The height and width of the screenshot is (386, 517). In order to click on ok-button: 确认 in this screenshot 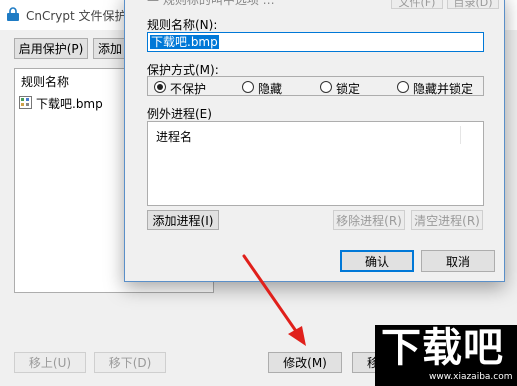, I will do `click(377, 261)`.